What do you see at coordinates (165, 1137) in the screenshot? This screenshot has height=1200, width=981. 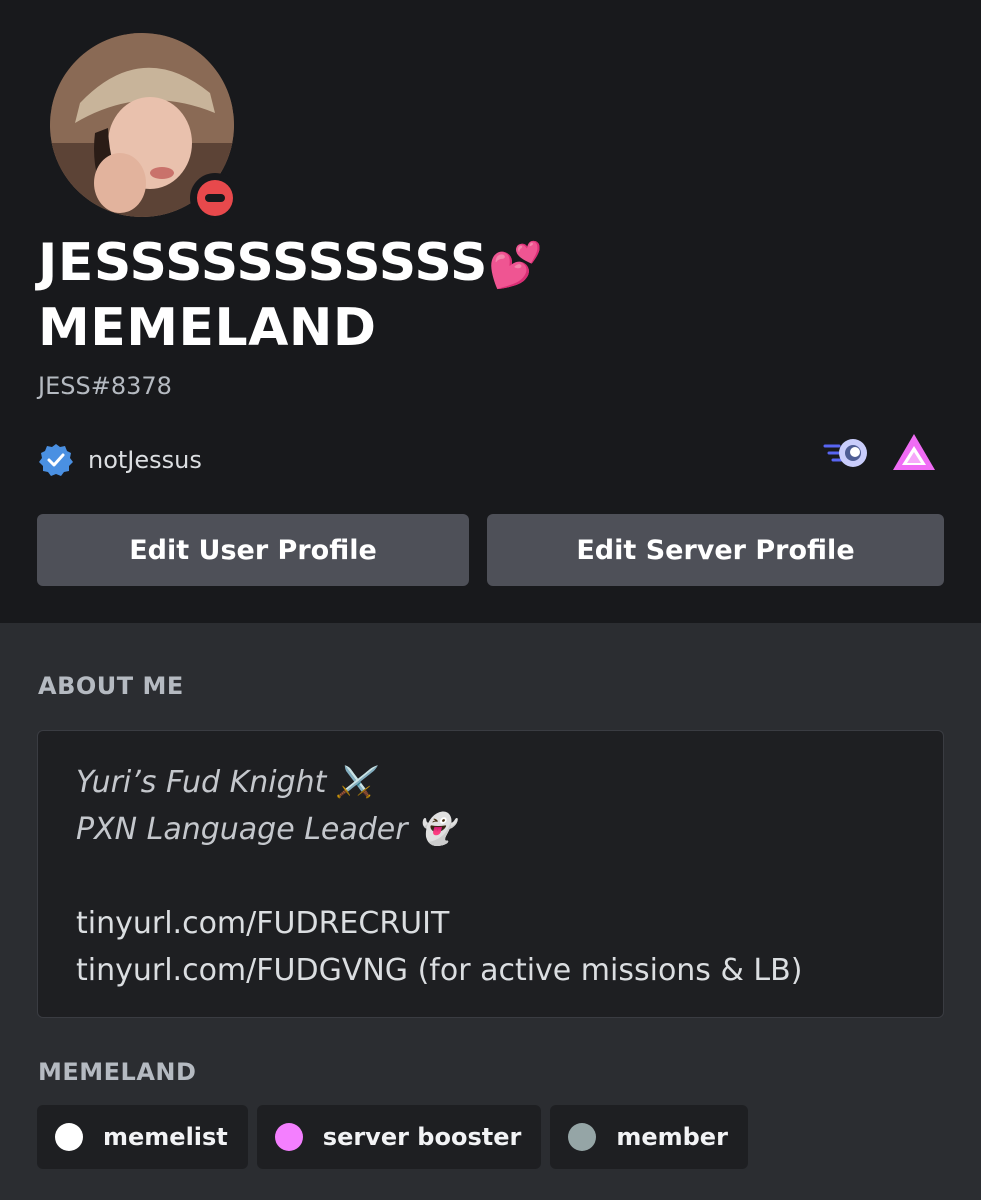 I see `role-label: memelist` at bounding box center [165, 1137].